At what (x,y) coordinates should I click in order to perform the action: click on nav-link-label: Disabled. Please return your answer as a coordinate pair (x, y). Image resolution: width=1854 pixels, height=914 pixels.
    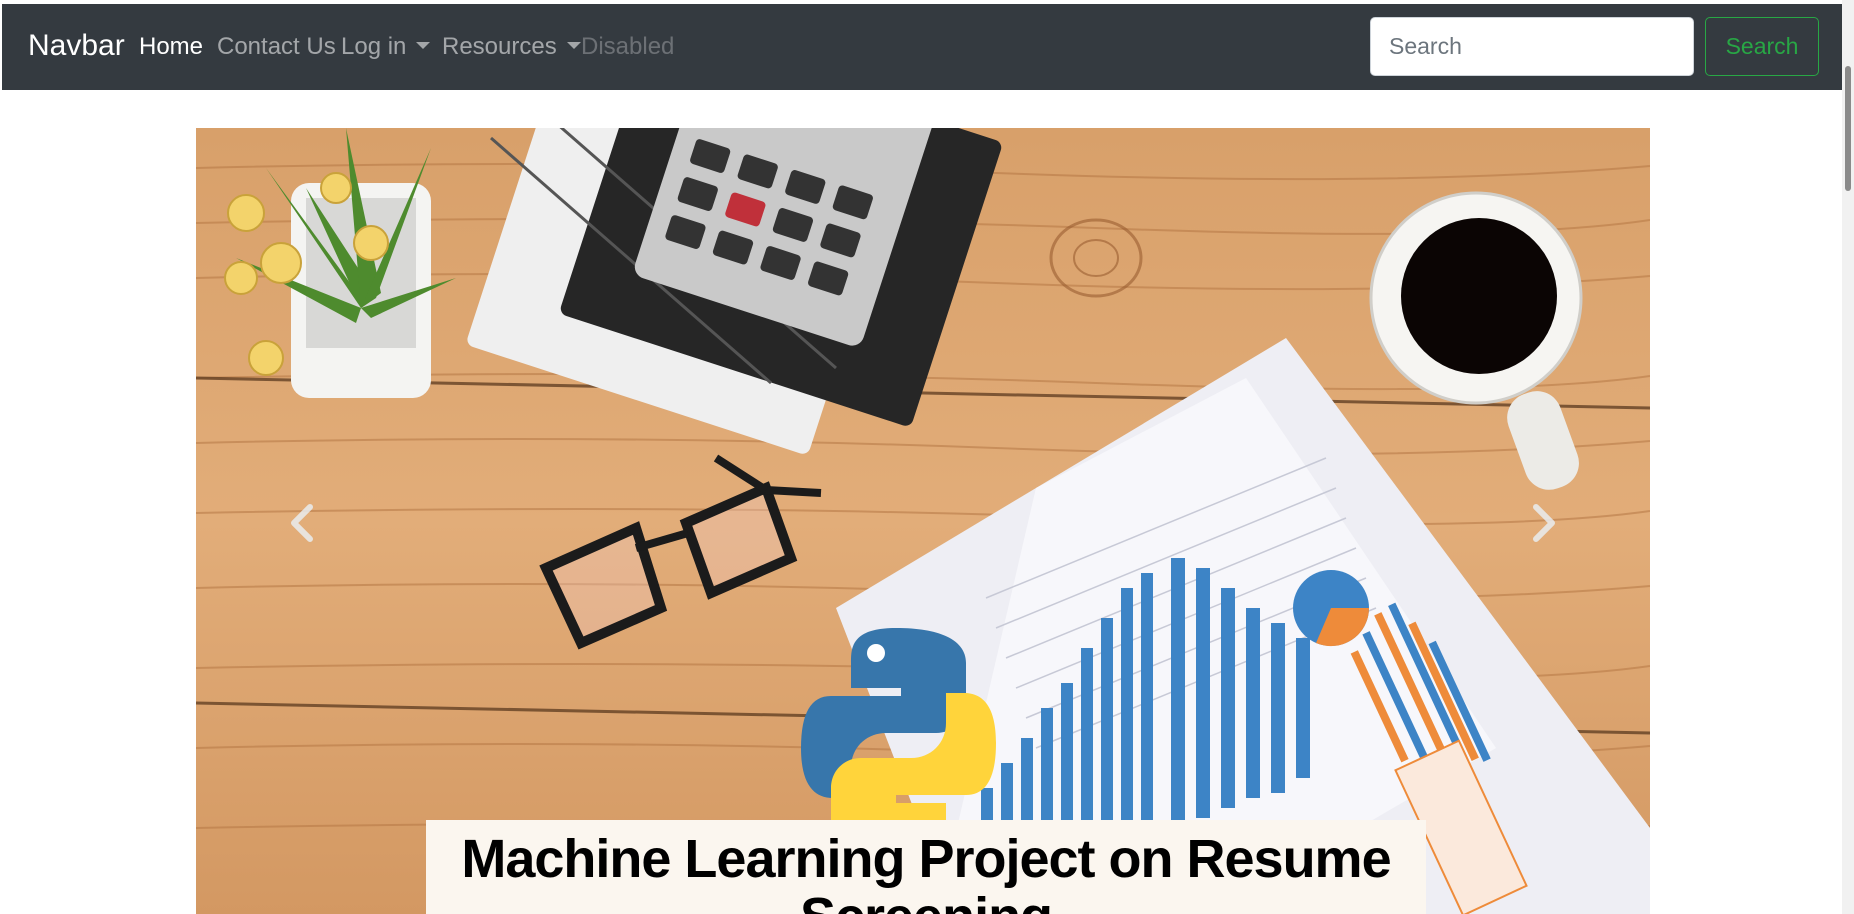
    Looking at the image, I should click on (628, 46).